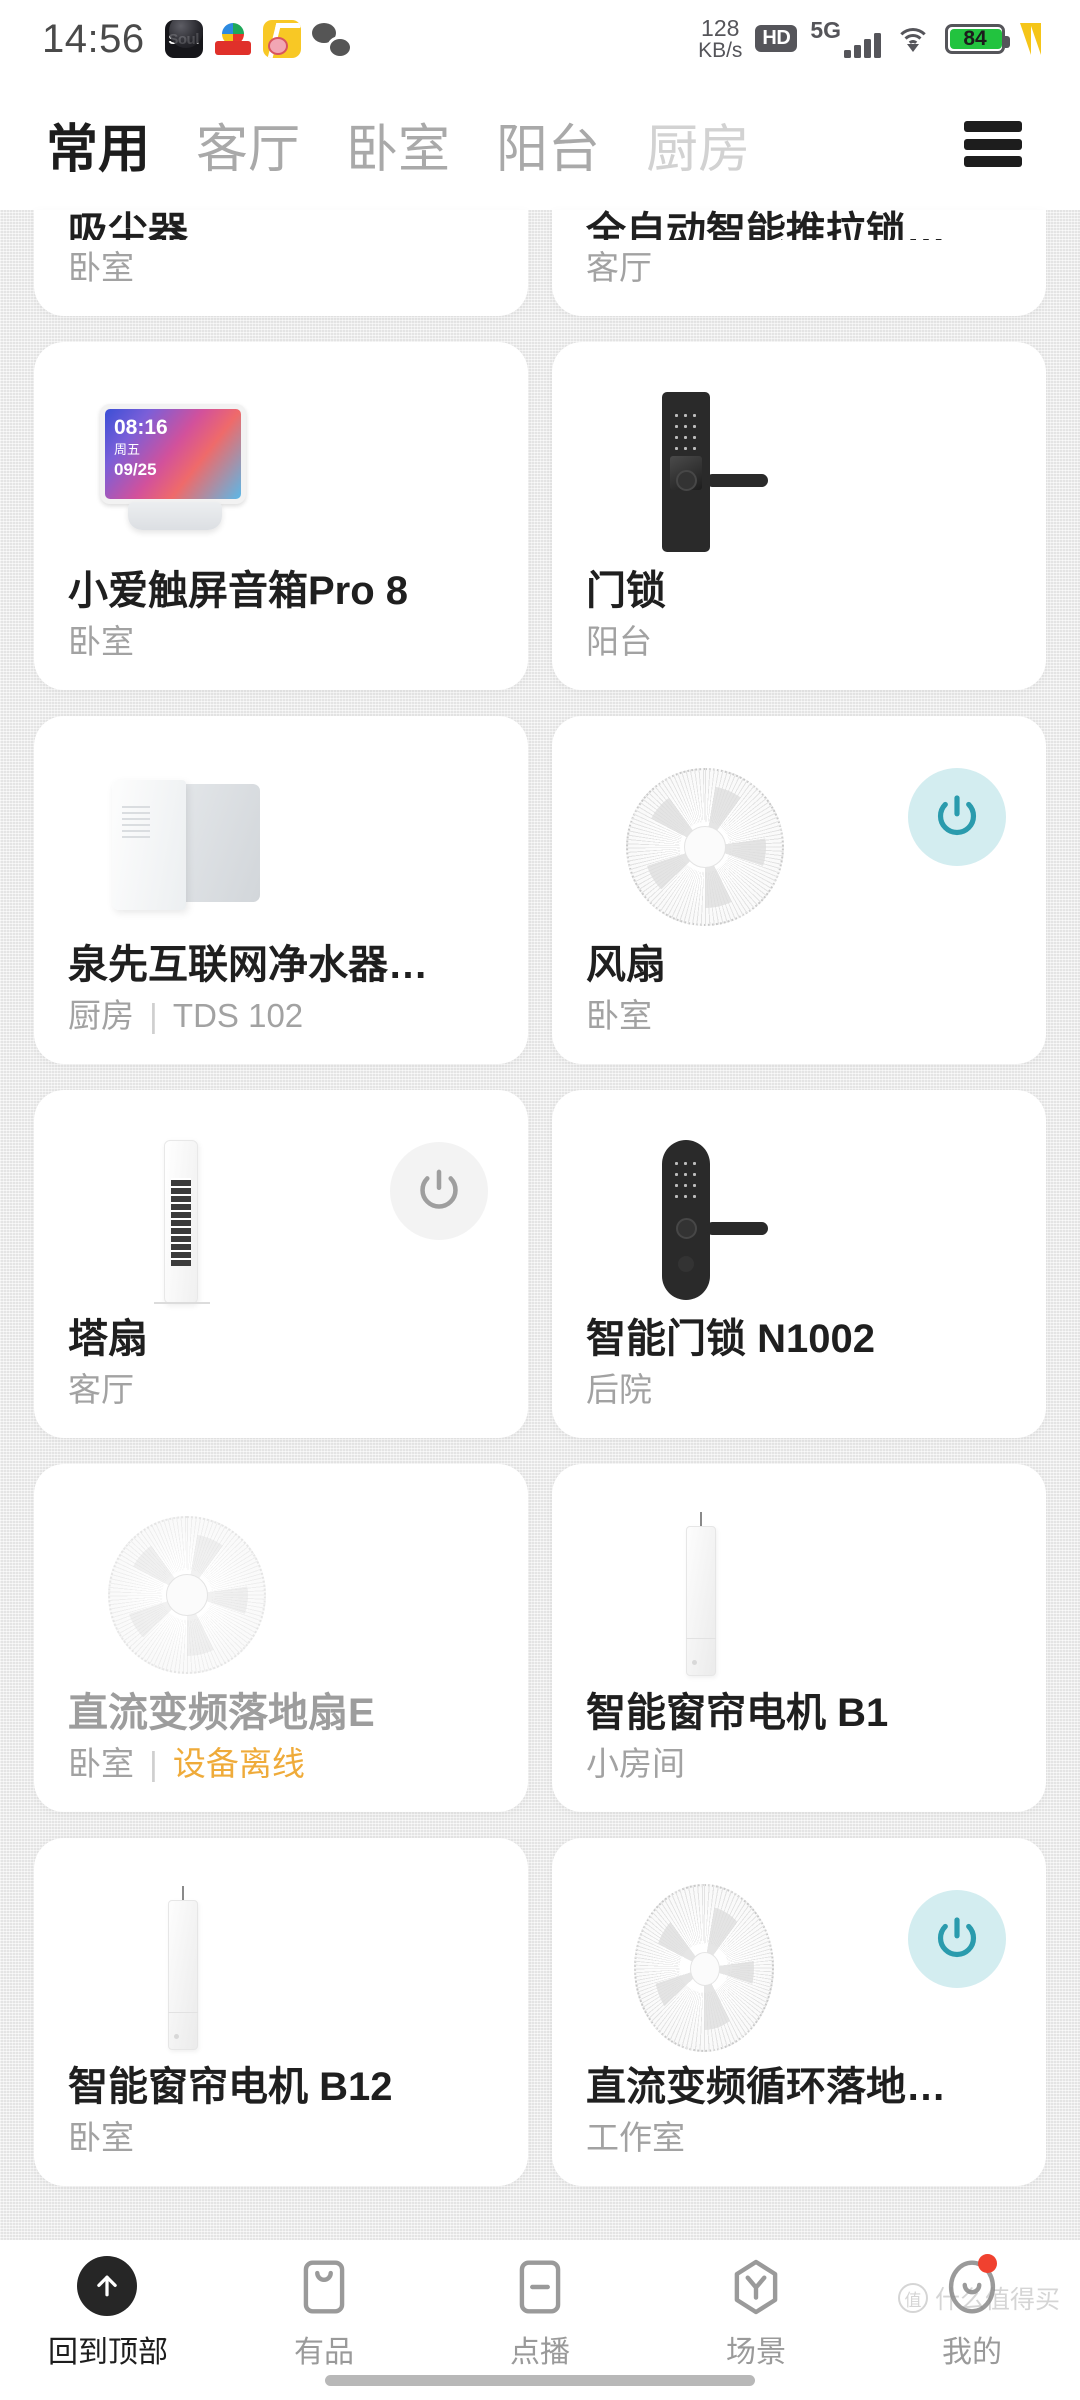 This screenshot has width=1080, height=2400. I want to click on device-card: 智能门锁 N1002 后院, so click(799, 1264).